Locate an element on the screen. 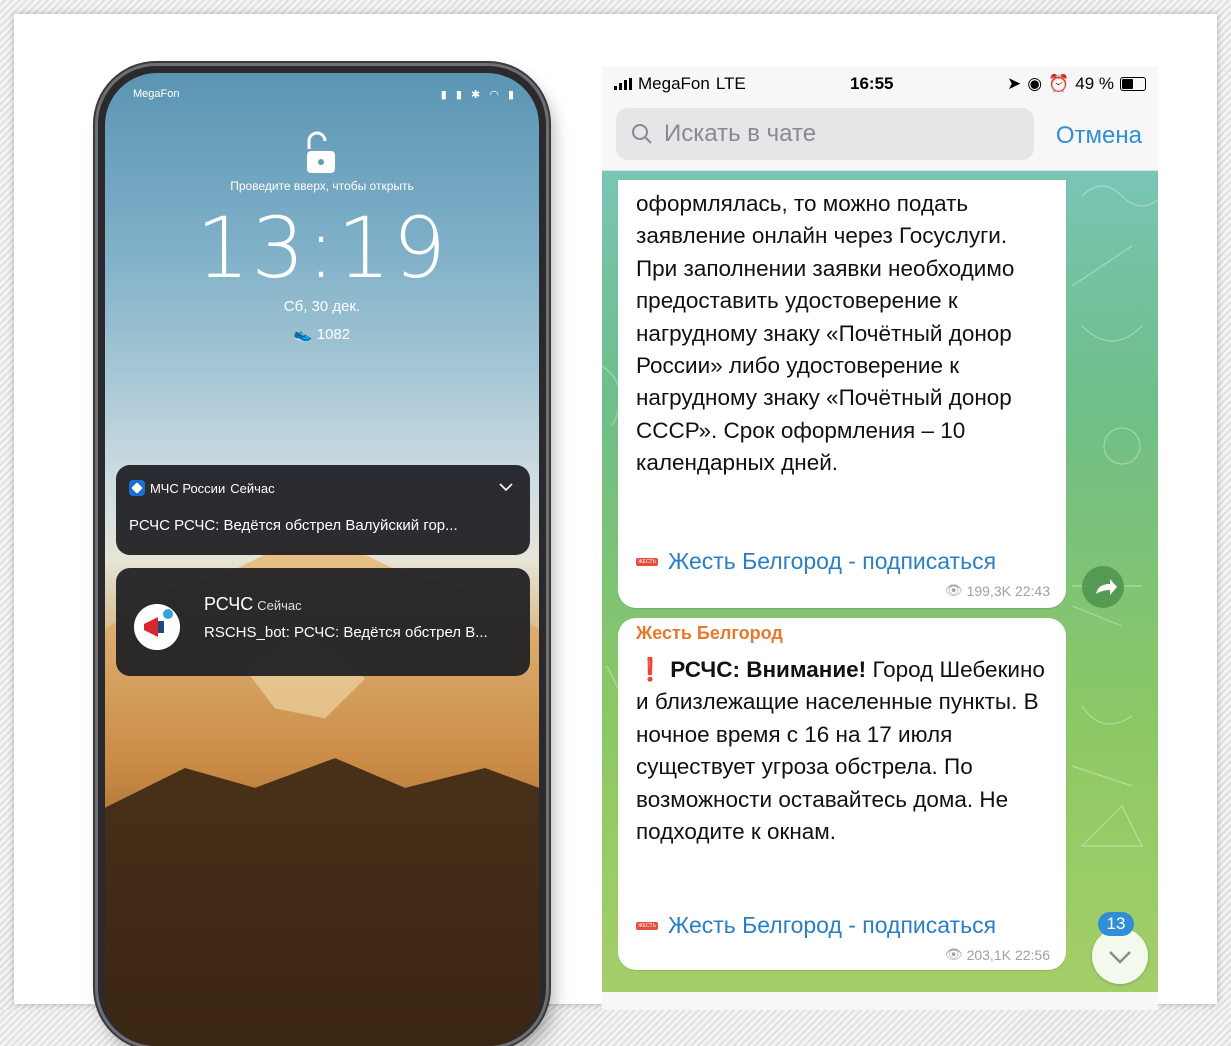 Image resolution: width=1231 pixels, height=1046 pixels. message-time: 22:43 is located at coordinates (1032, 590).